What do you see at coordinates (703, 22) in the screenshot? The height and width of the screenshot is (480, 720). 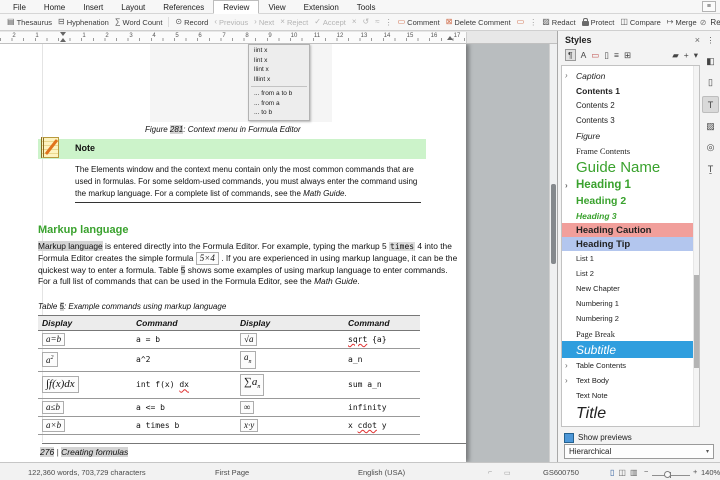 I see `track-changes-menu-icon: ⊘` at bounding box center [703, 22].